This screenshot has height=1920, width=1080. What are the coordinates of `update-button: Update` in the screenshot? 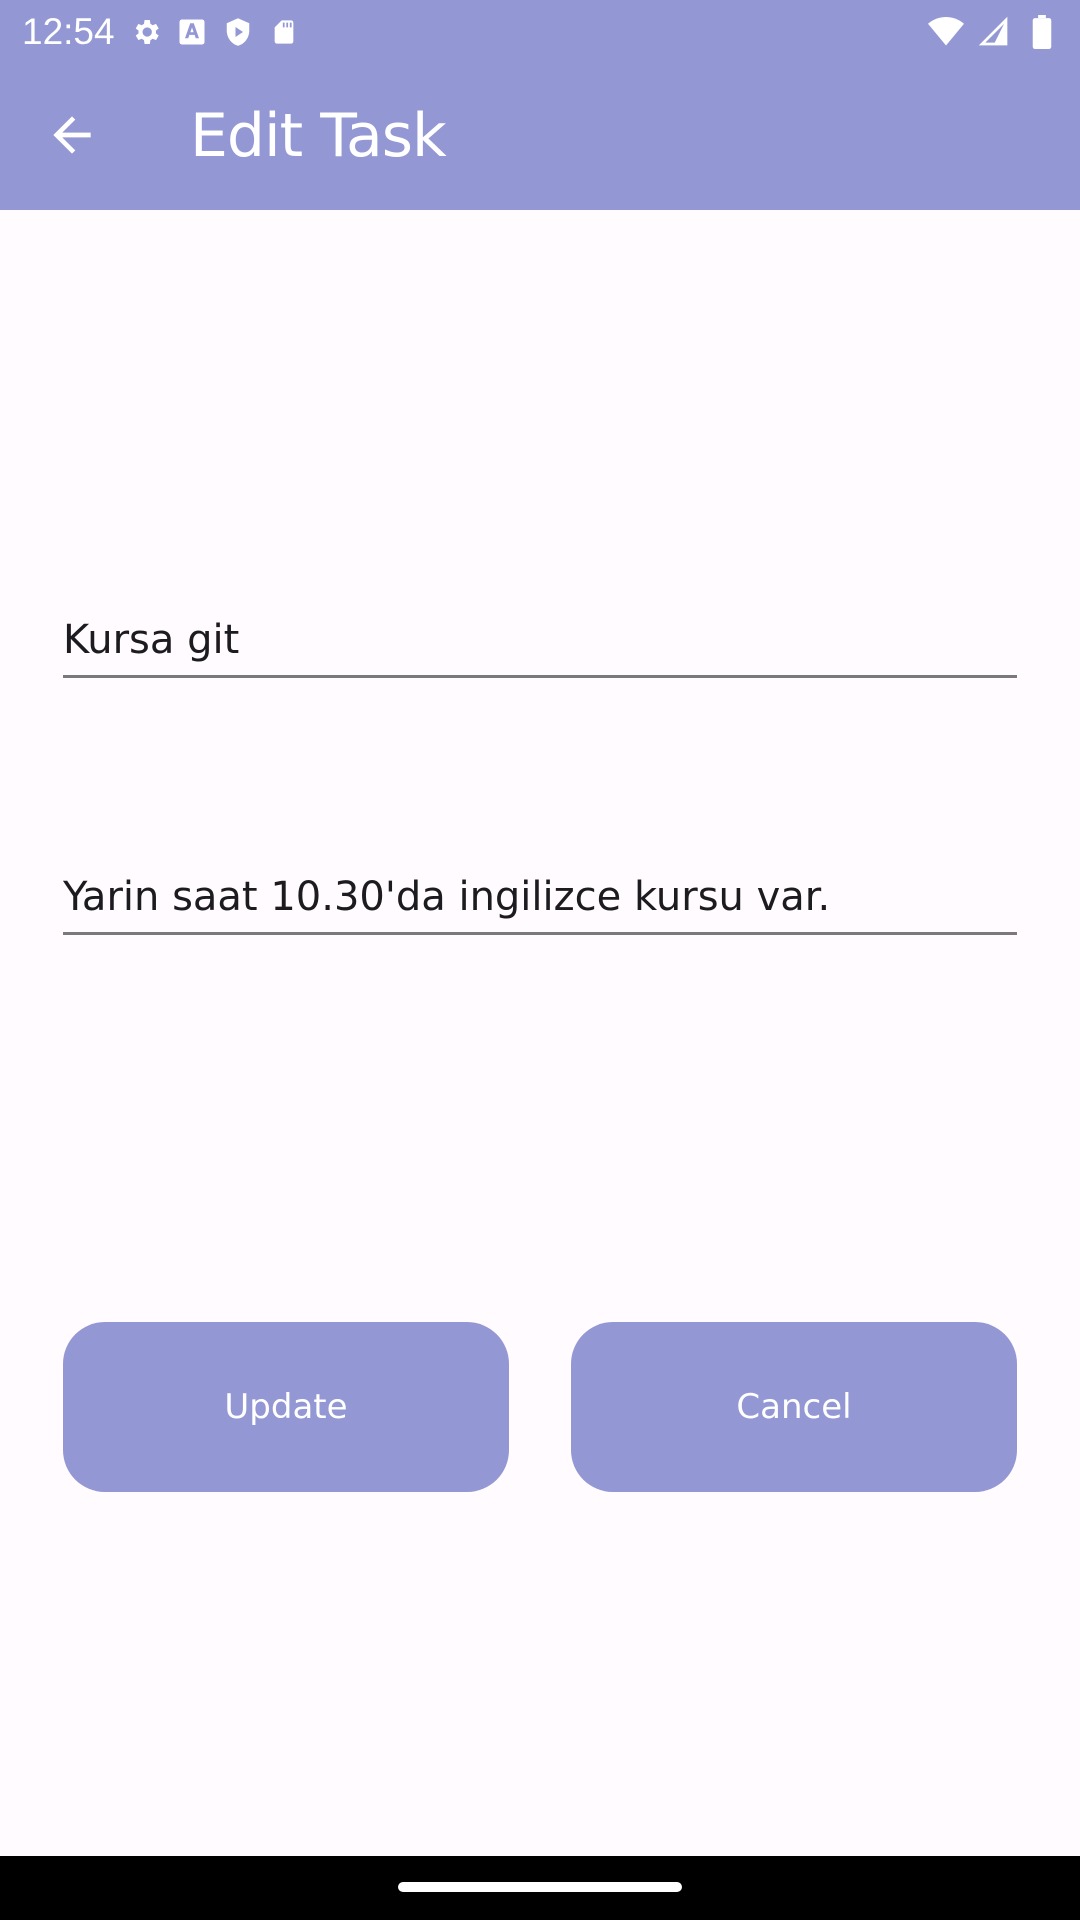 It's located at (286, 1407).